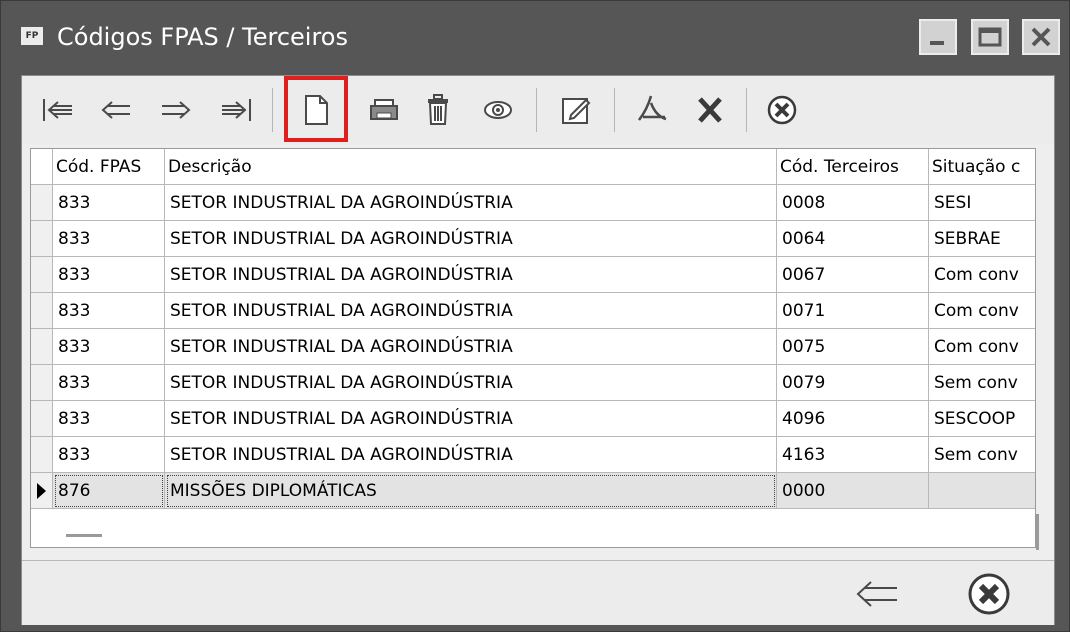 The height and width of the screenshot is (632, 1070). What do you see at coordinates (853, 419) in the screenshot?
I see `cell-terceiros: 4096` at bounding box center [853, 419].